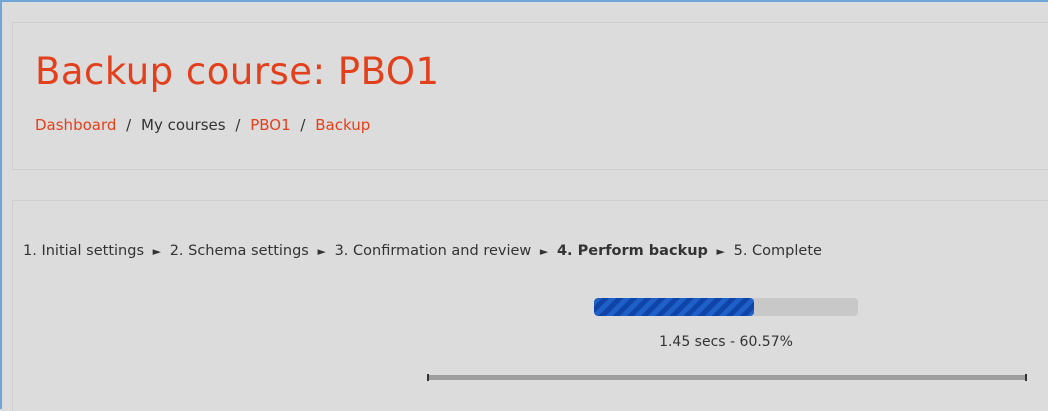 The height and width of the screenshot is (411, 1048). Describe the element at coordinates (674, 307) in the screenshot. I see `backup-progress-fill` at that location.